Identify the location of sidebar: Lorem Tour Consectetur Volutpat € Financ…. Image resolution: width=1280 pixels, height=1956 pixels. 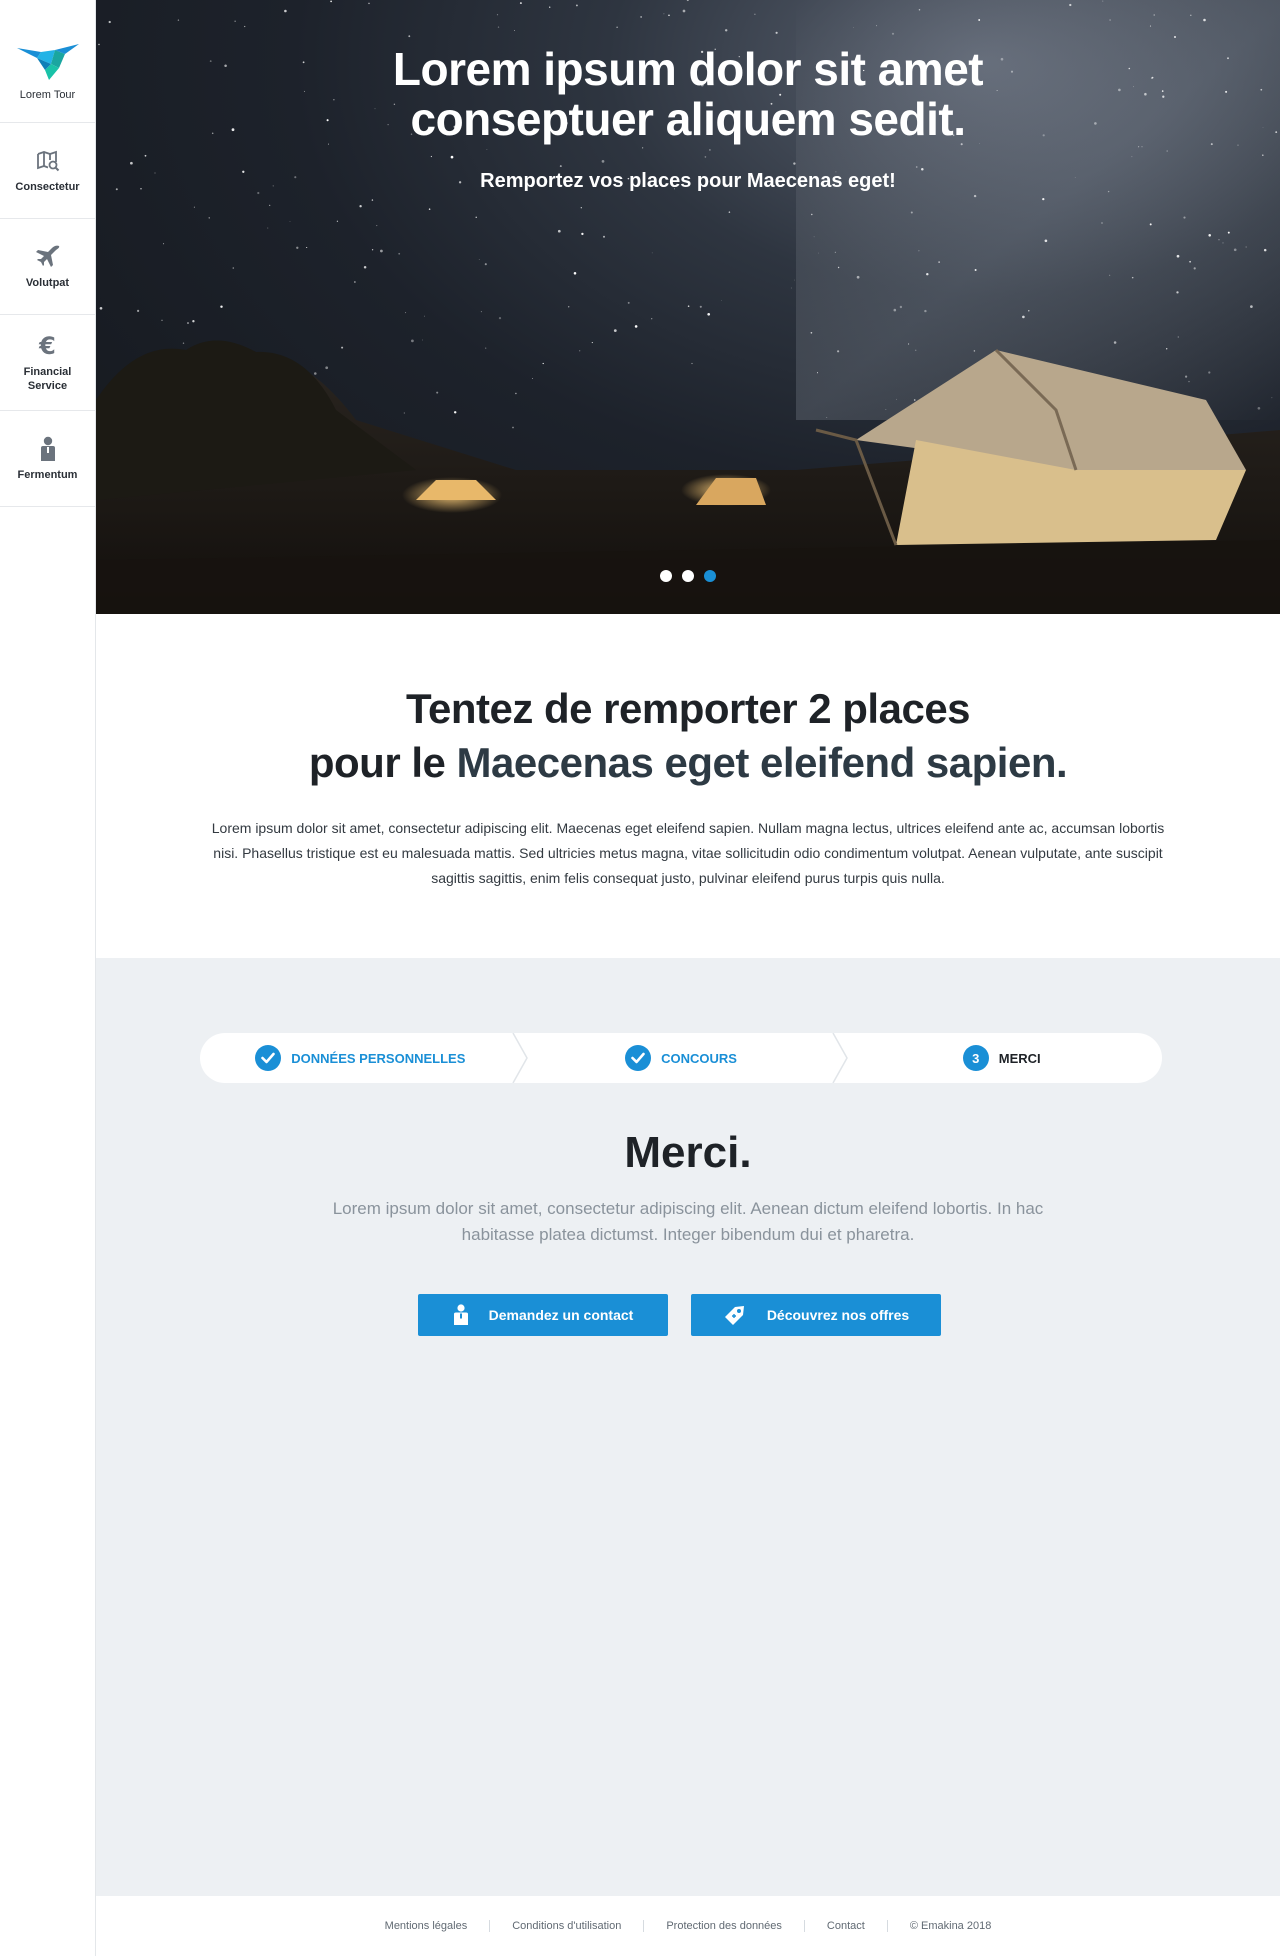
(48, 978).